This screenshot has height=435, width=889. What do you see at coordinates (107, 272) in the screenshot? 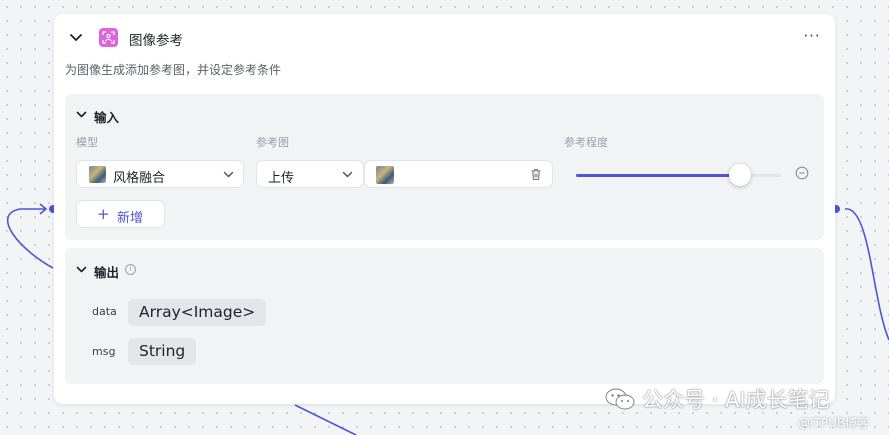
I see `output-section-title: 输出` at bounding box center [107, 272].